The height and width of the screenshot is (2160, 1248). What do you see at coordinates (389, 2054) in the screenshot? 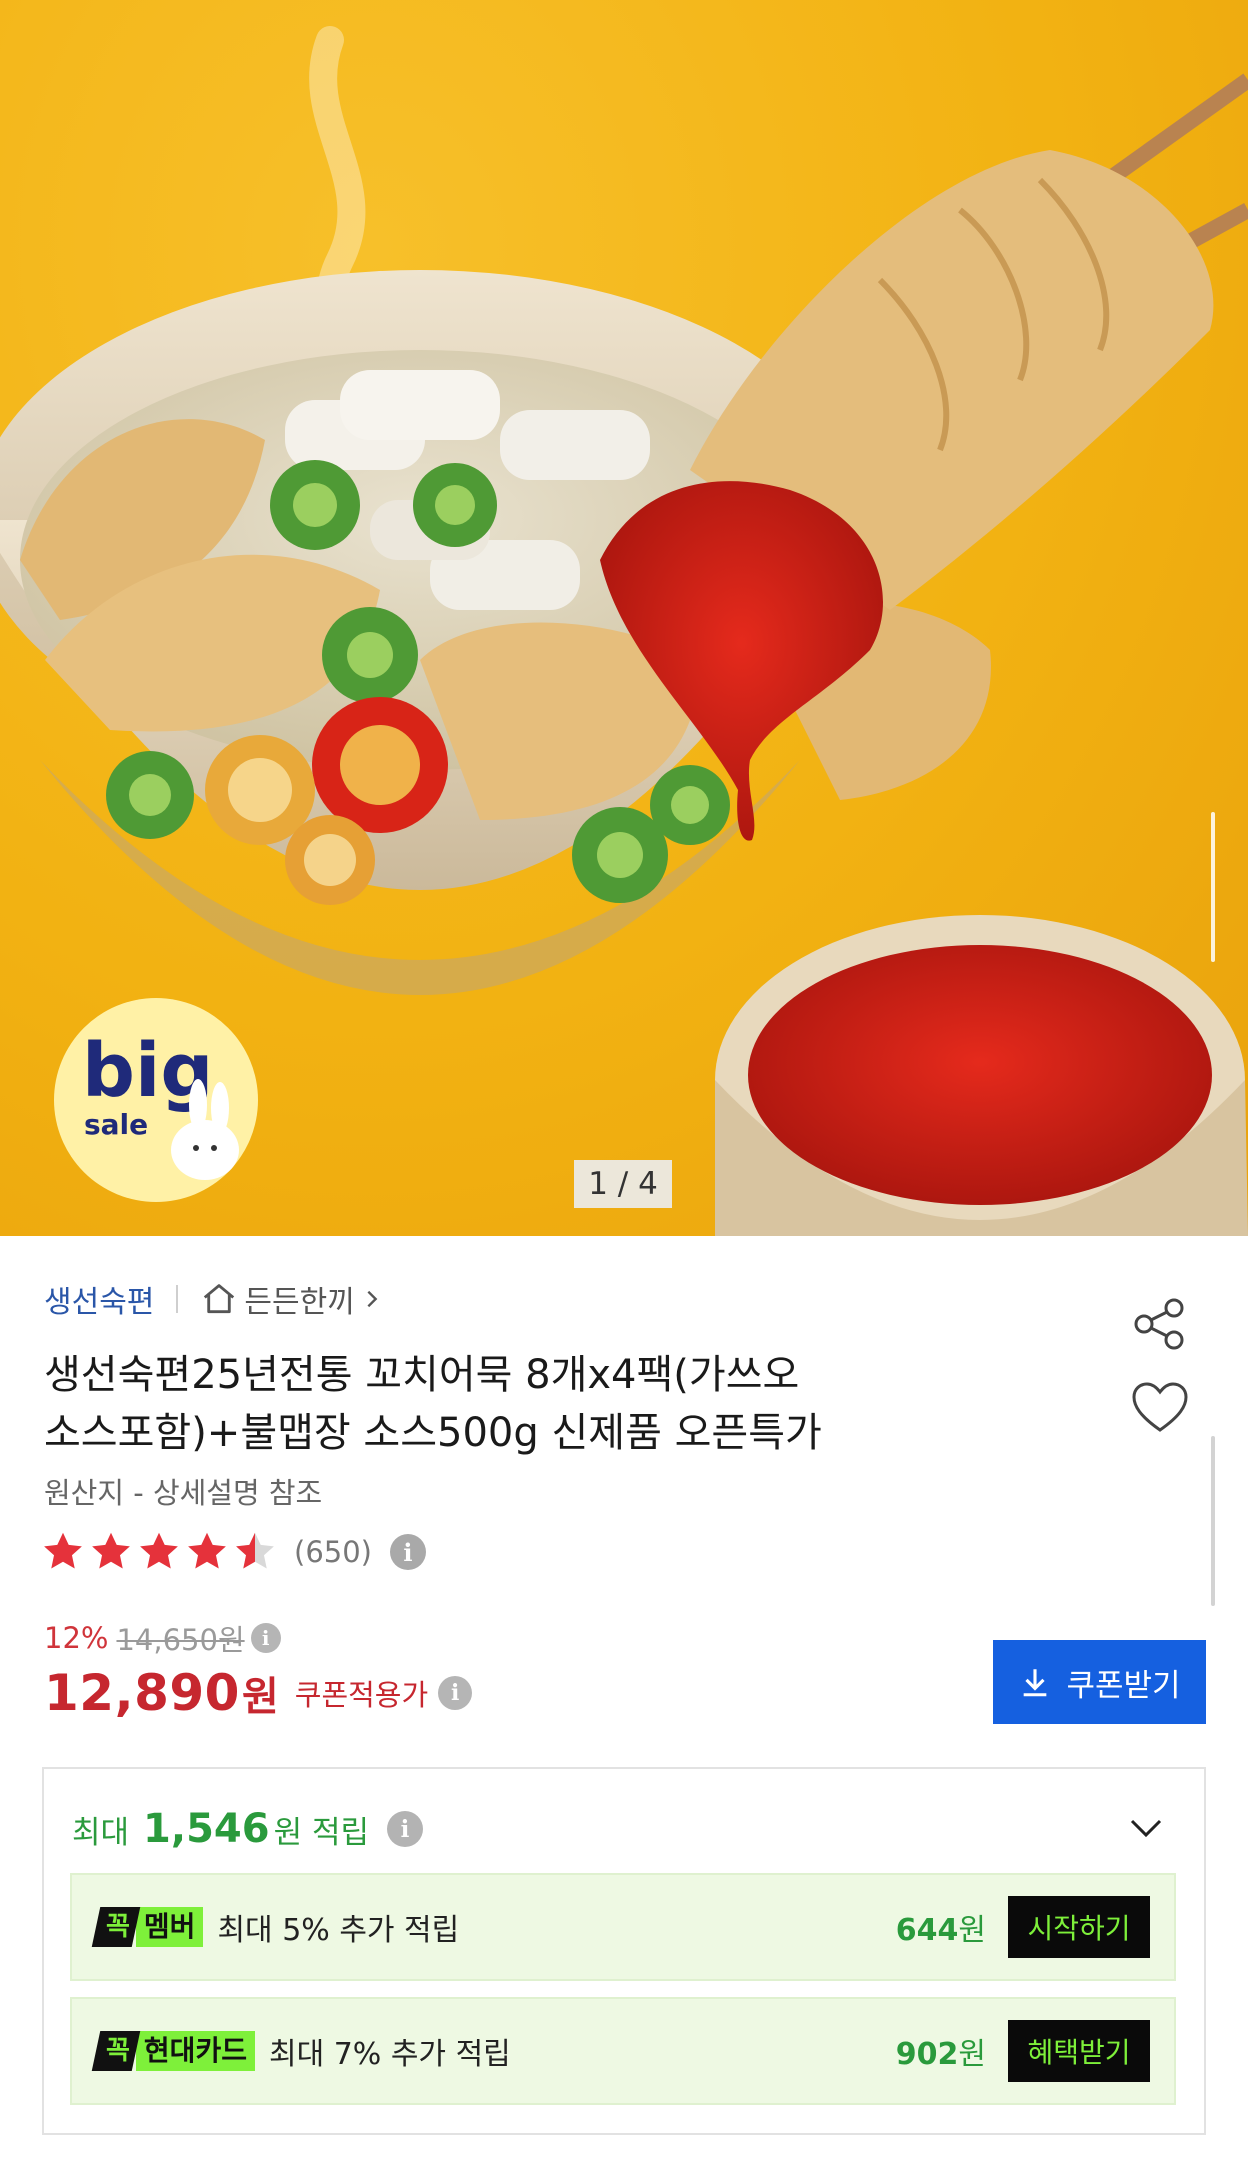
I see `benefit-text: 최대 7% 추가 적립` at bounding box center [389, 2054].